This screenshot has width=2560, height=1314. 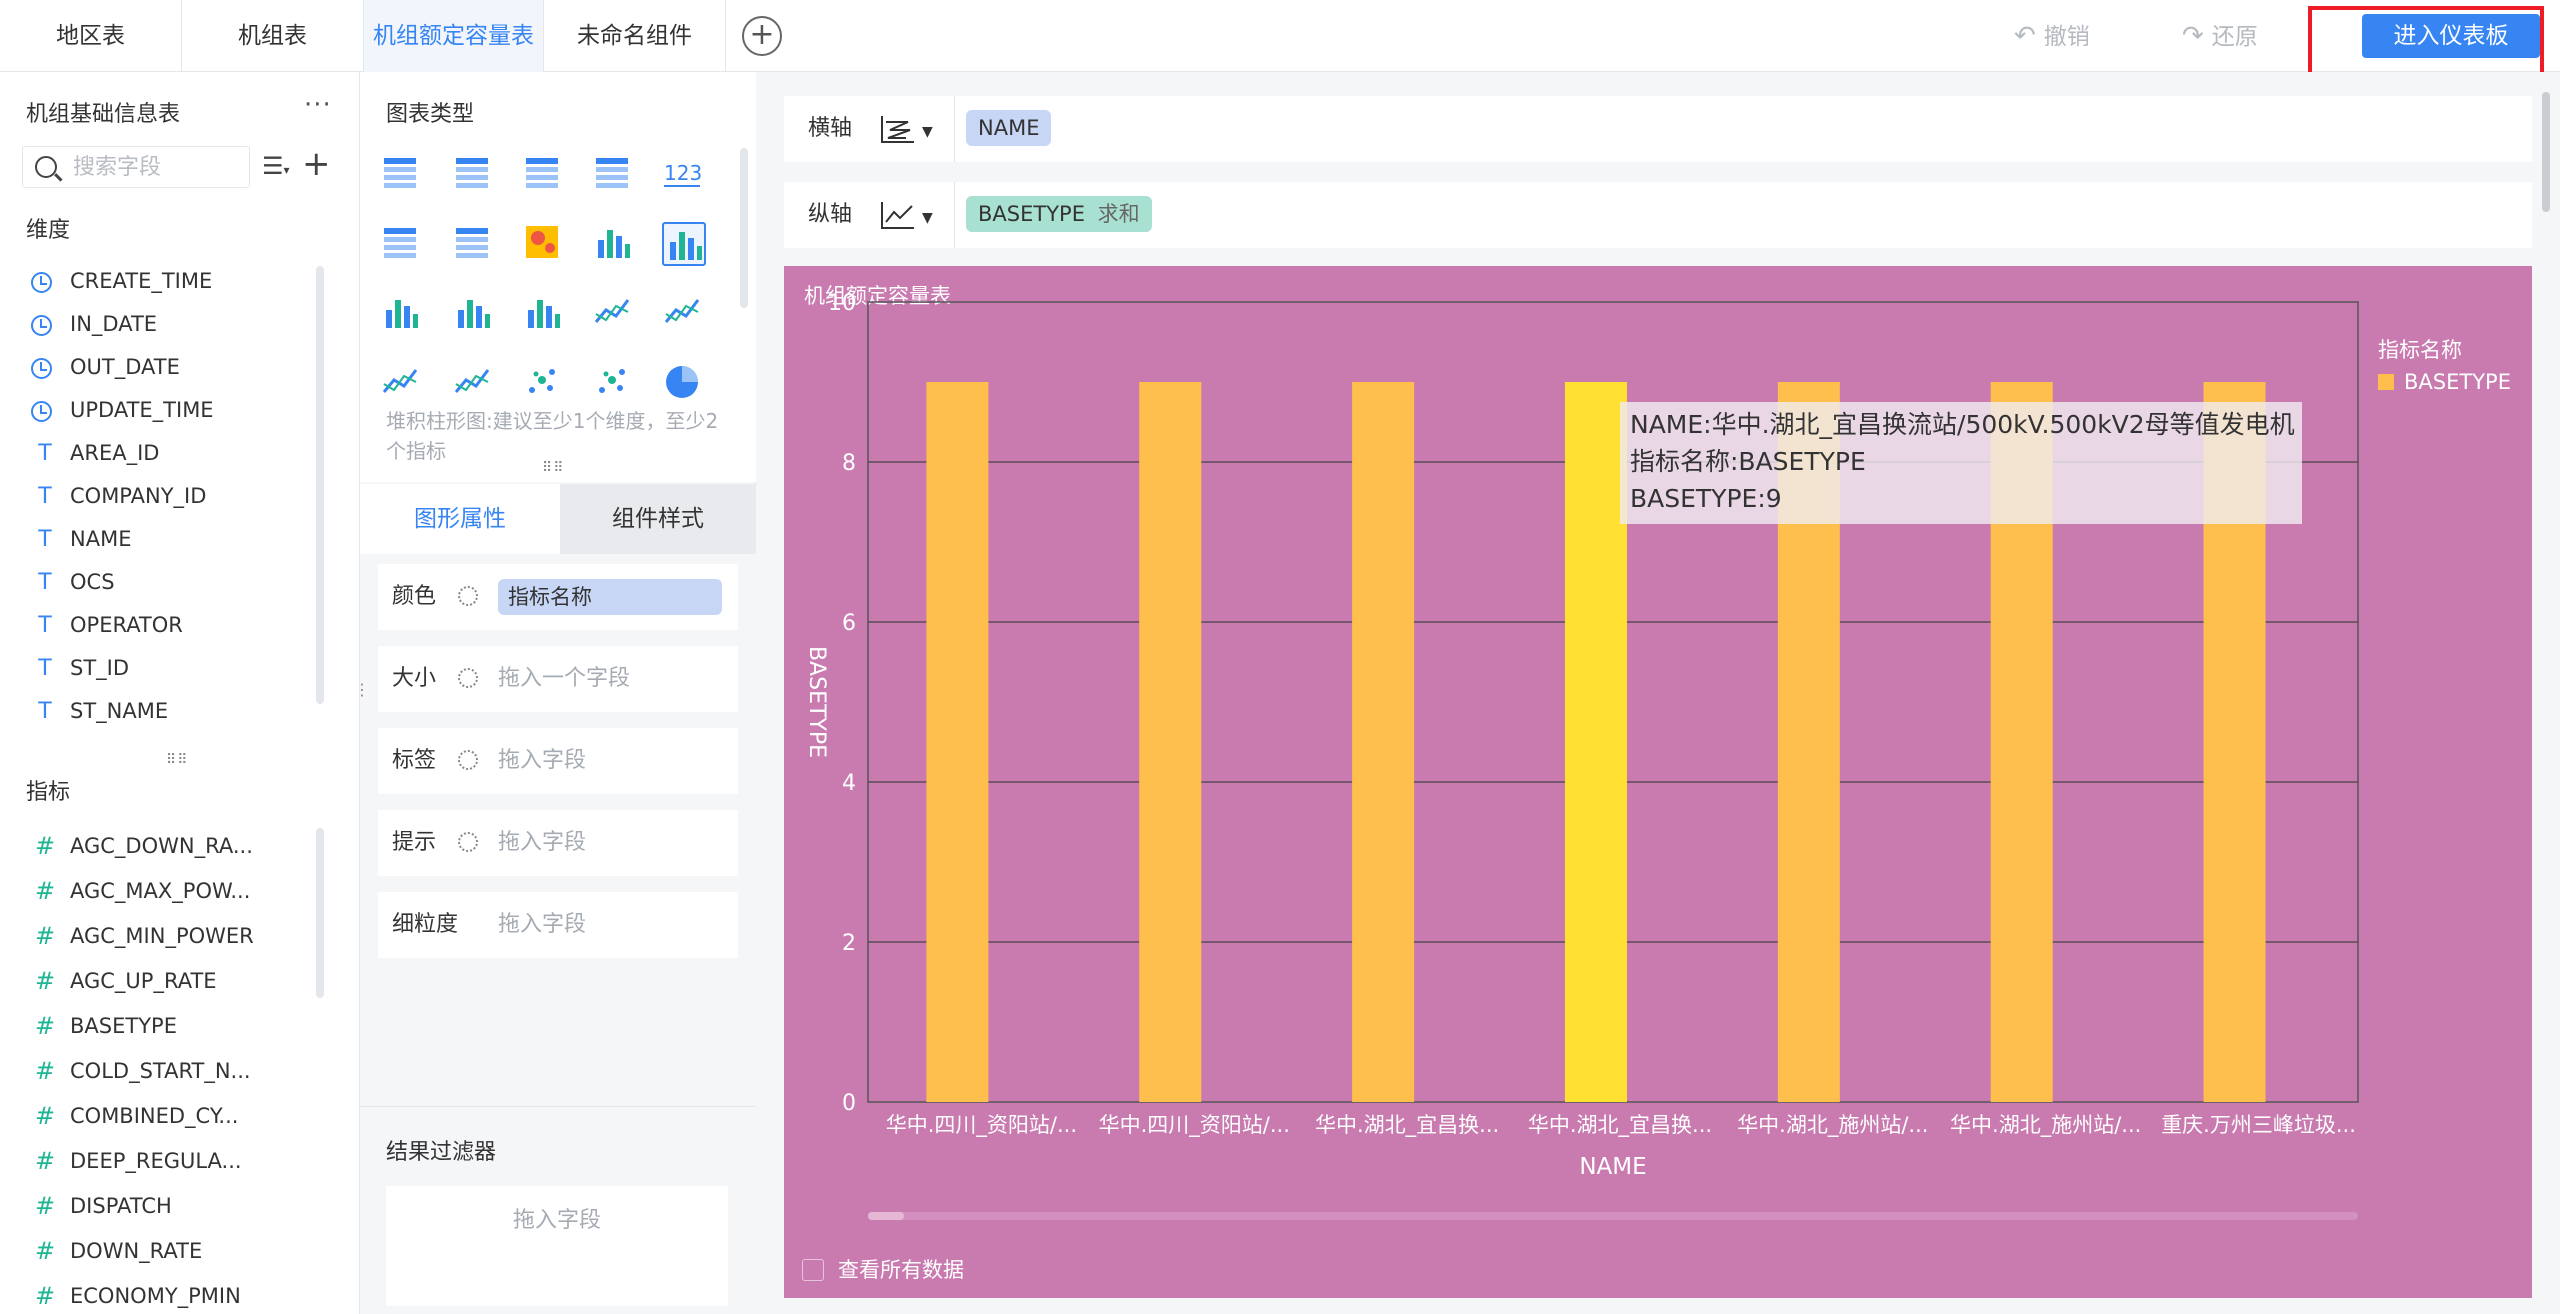 What do you see at coordinates (91, 36) in the screenshot?
I see `tab-region-table: 地区表` at bounding box center [91, 36].